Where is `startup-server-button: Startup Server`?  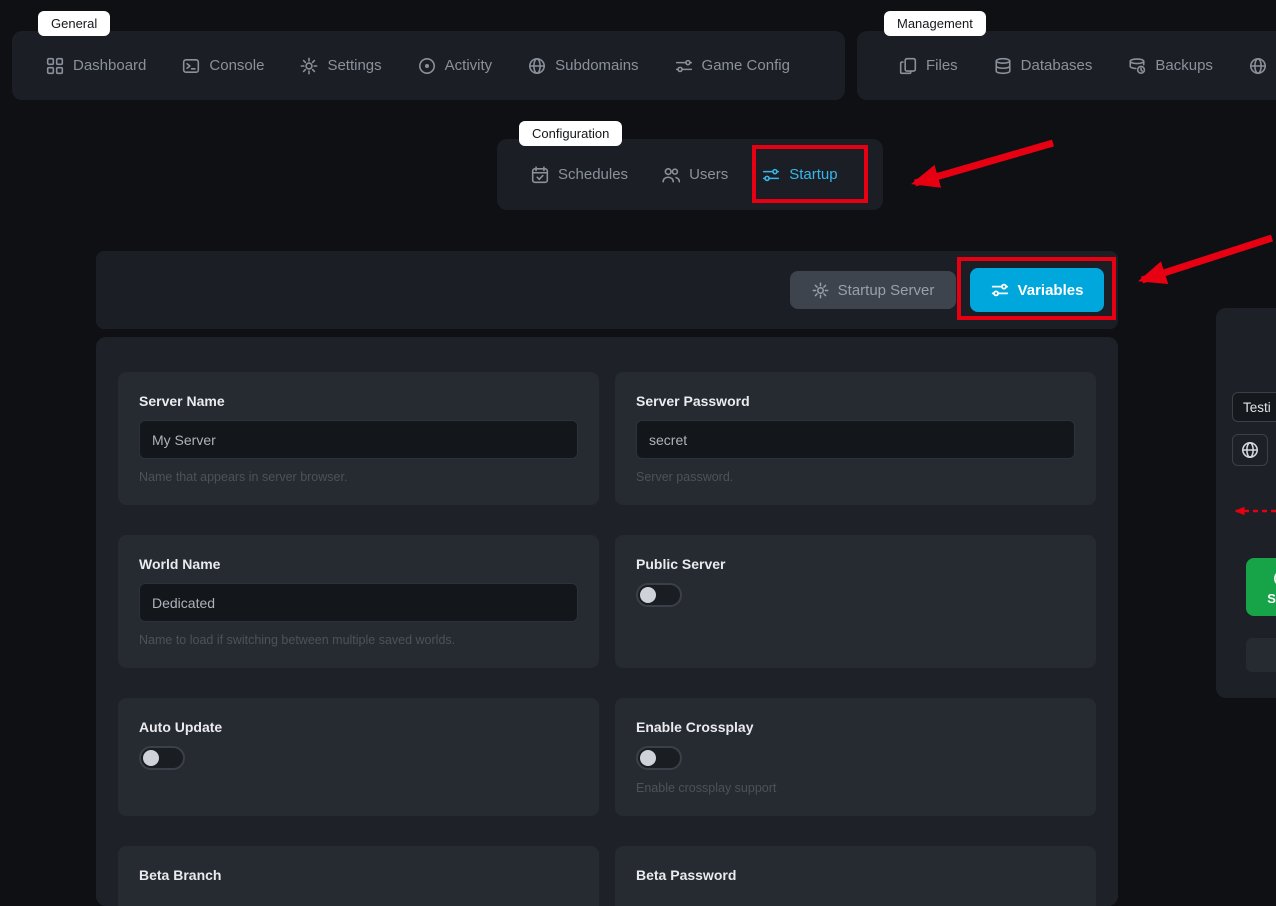 startup-server-button: Startup Server is located at coordinates (873, 290).